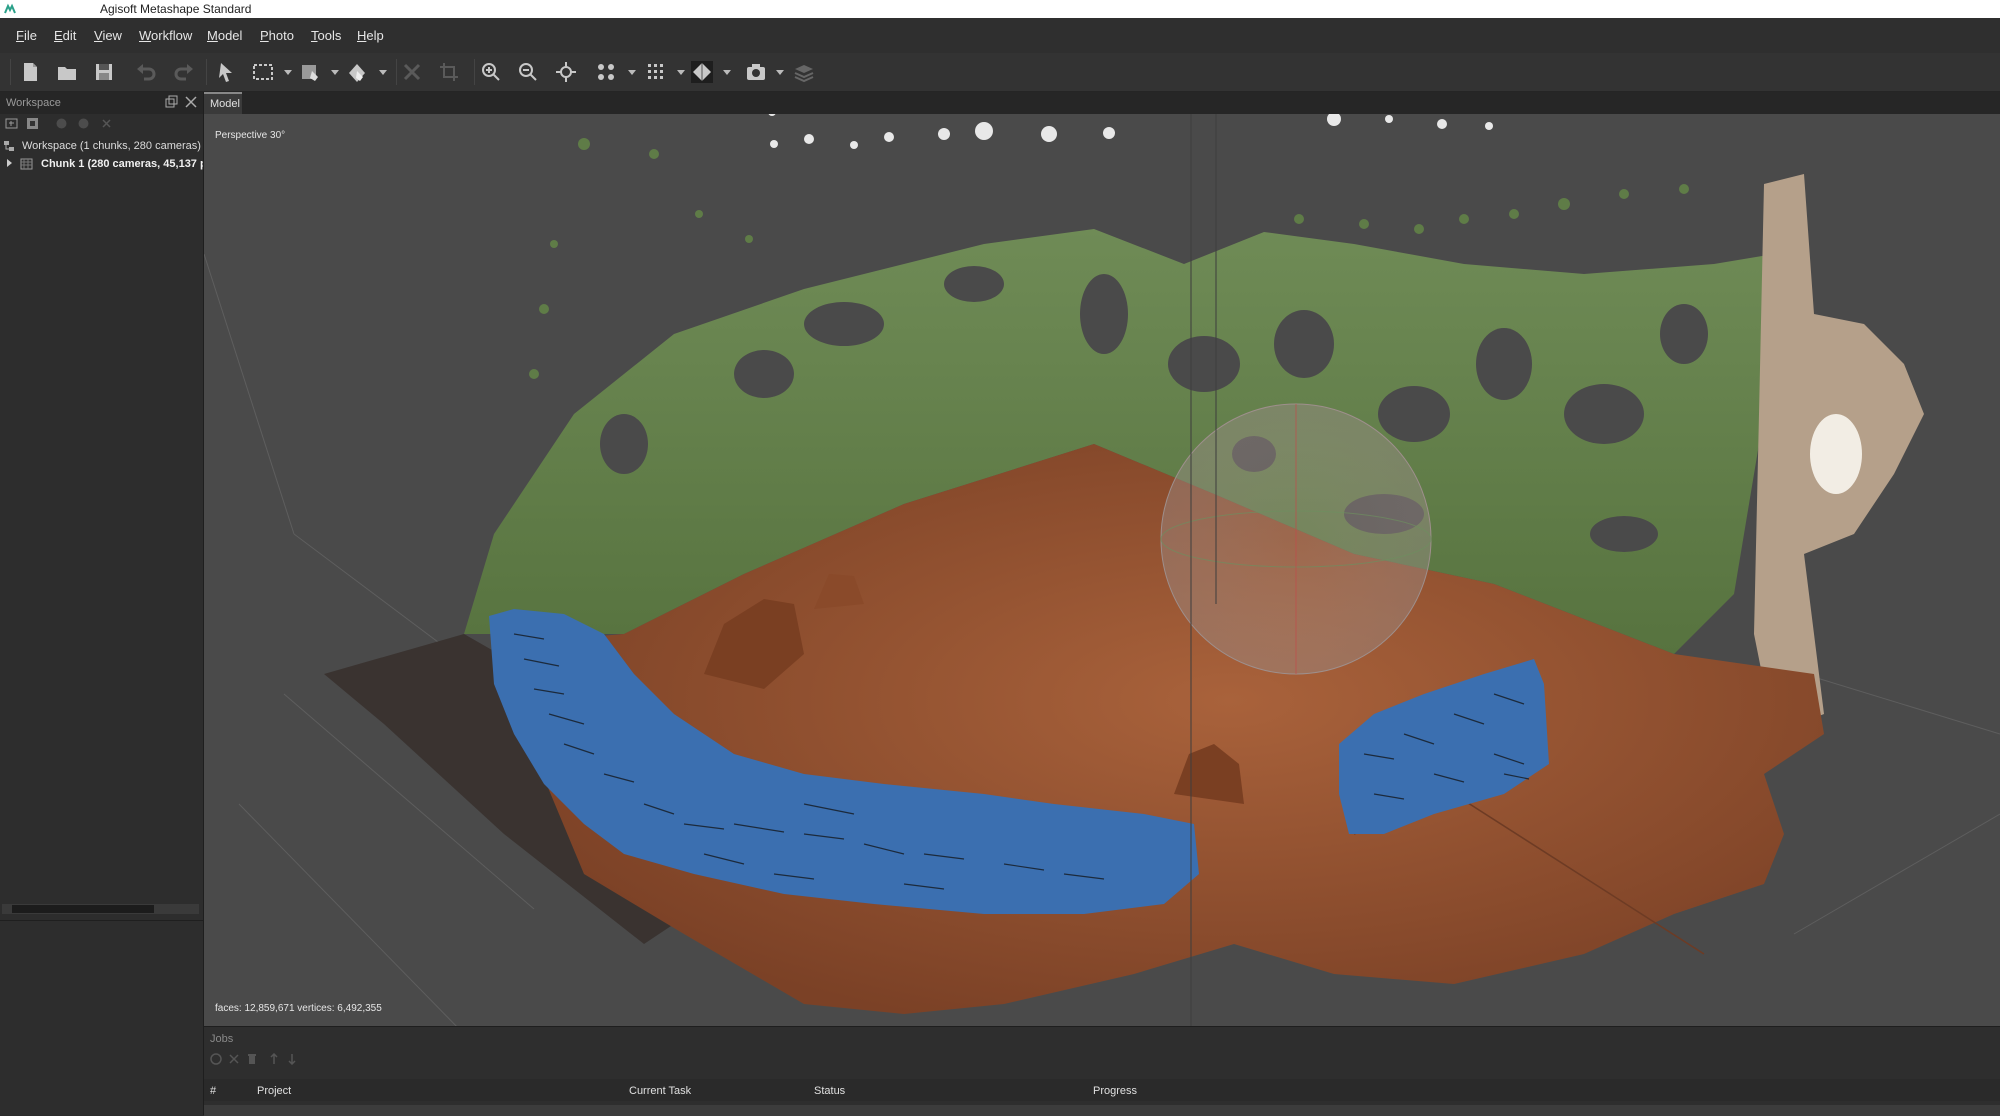 Image resolution: width=2000 pixels, height=1116 pixels. What do you see at coordinates (1121, 103) in the screenshot?
I see `tab-strip` at bounding box center [1121, 103].